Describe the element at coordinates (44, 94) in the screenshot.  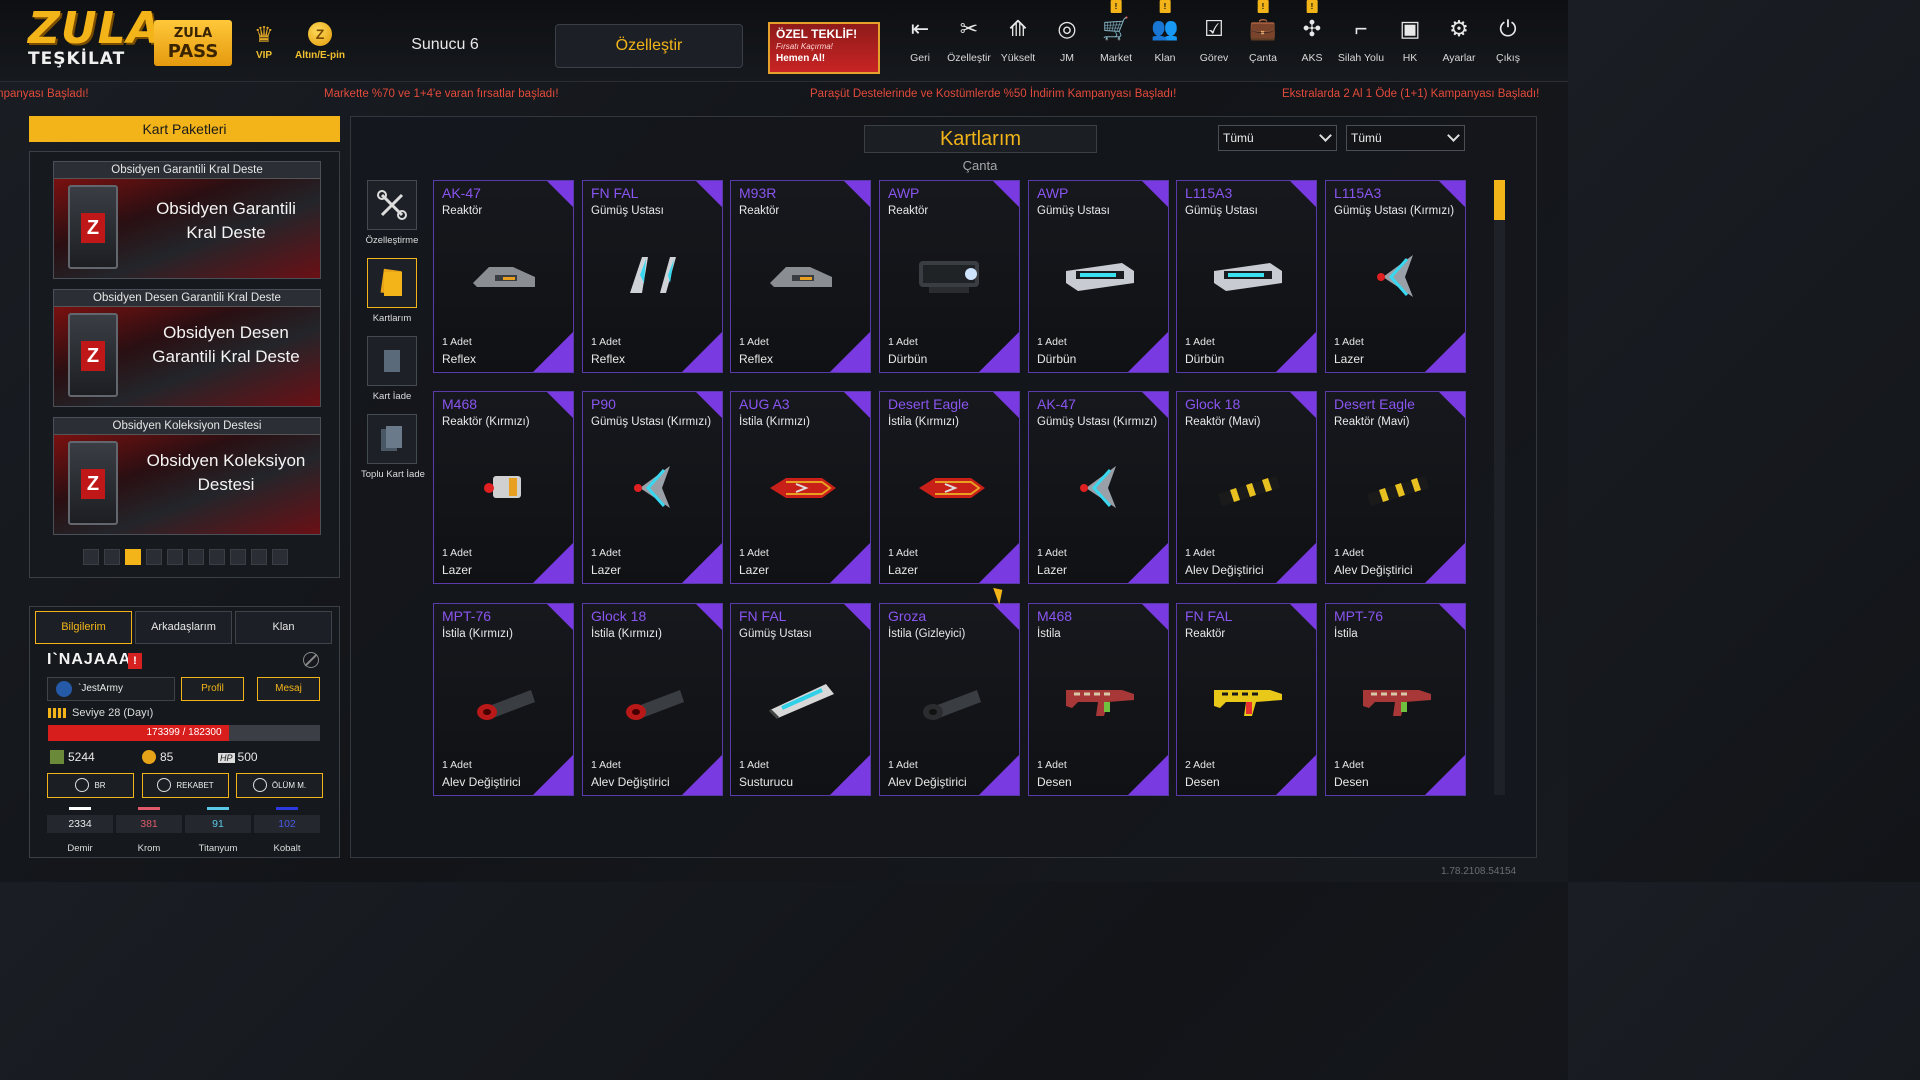
I see `ticker-item: mpanyası Başladı!` at that location.